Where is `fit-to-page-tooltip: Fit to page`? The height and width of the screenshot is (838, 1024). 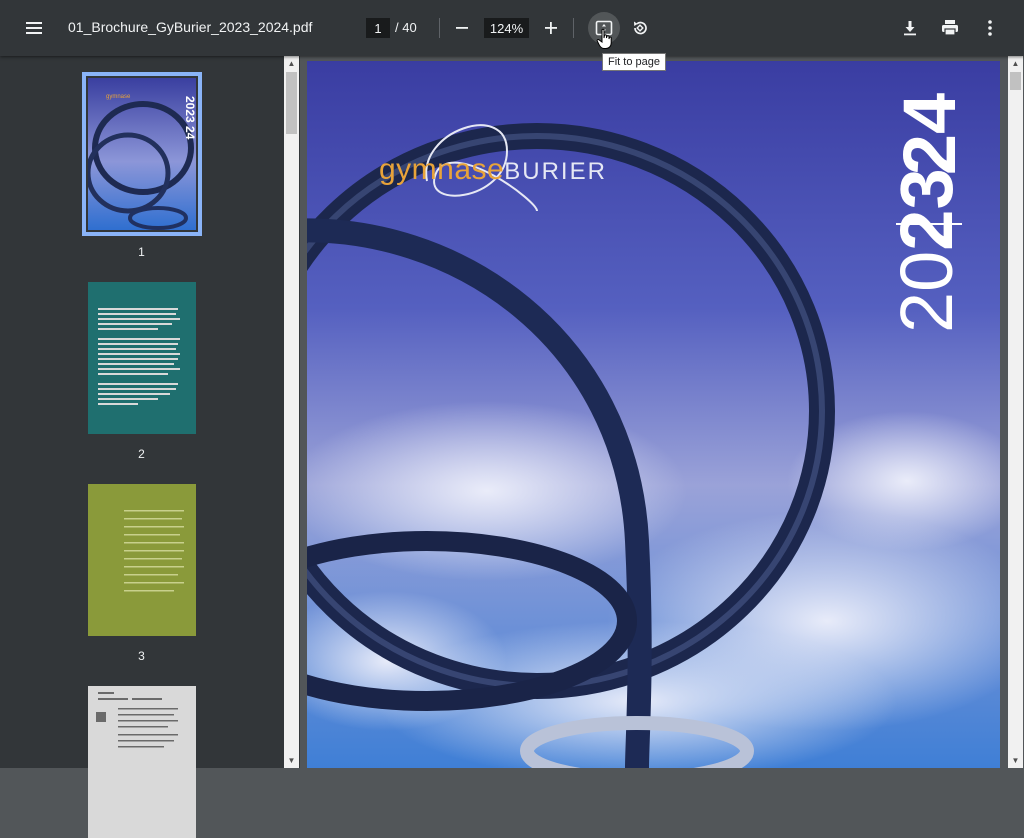
fit-to-page-tooltip: Fit to page is located at coordinates (634, 62).